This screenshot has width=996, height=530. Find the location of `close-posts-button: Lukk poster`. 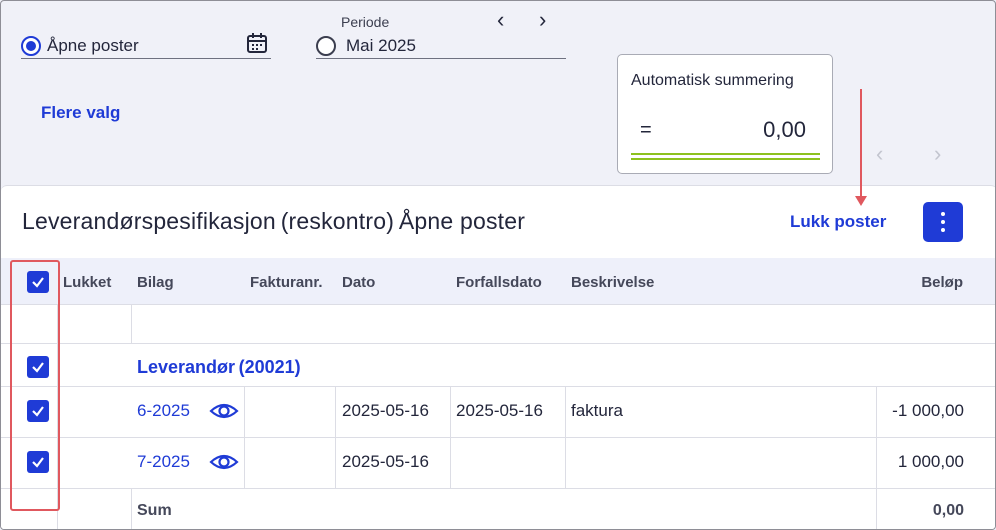

close-posts-button: Lukk poster is located at coordinates (838, 222).